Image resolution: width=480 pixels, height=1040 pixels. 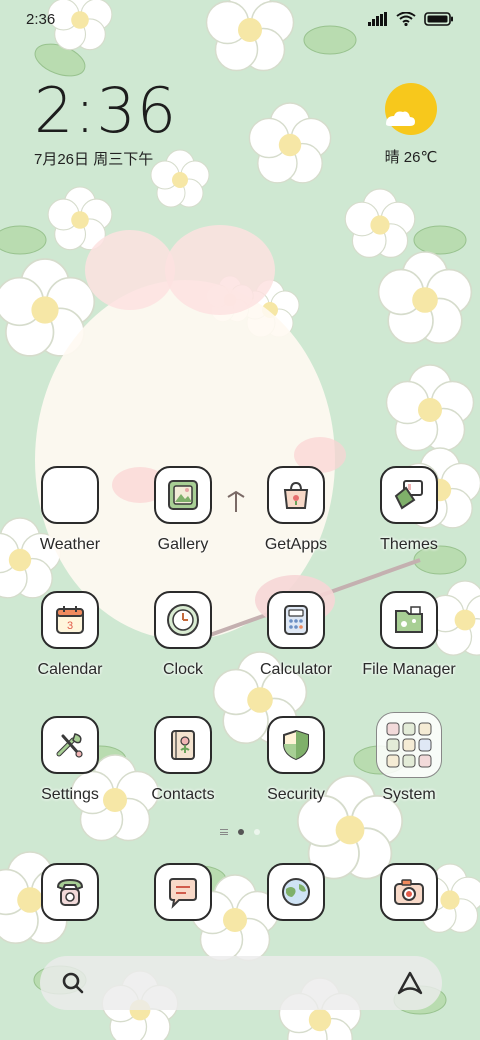 I want to click on status-bar: 2:36, so click(x=240, y=20).